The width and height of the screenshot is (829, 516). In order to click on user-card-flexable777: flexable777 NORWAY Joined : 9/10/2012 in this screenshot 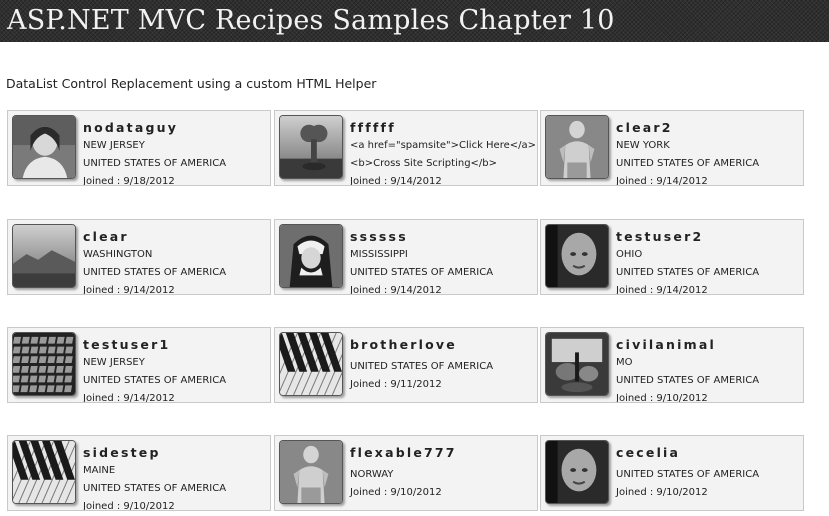, I will do `click(406, 473)`.